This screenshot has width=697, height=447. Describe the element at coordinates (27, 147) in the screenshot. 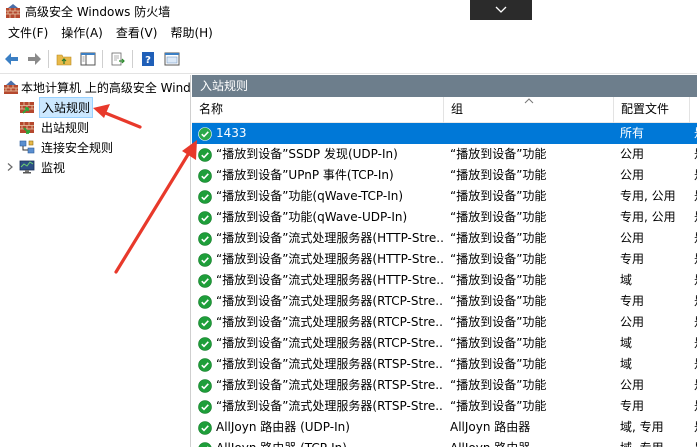

I see `connection-security-icon` at that location.